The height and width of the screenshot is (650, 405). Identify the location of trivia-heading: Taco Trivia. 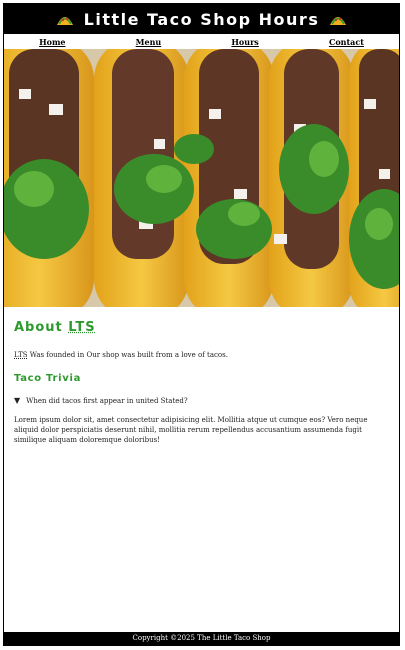
(48, 378).